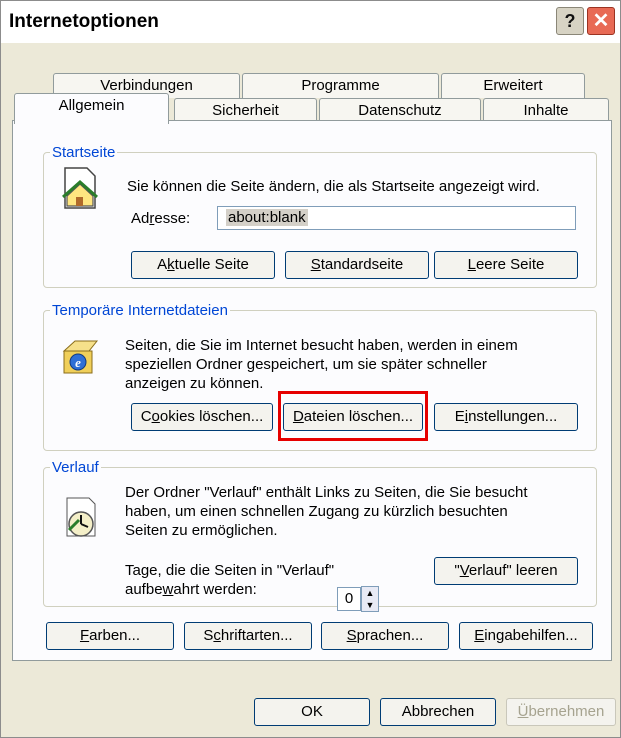 This screenshot has width=621, height=738. I want to click on temp-files-legend: Temporäre Internetdateien, so click(140, 310).